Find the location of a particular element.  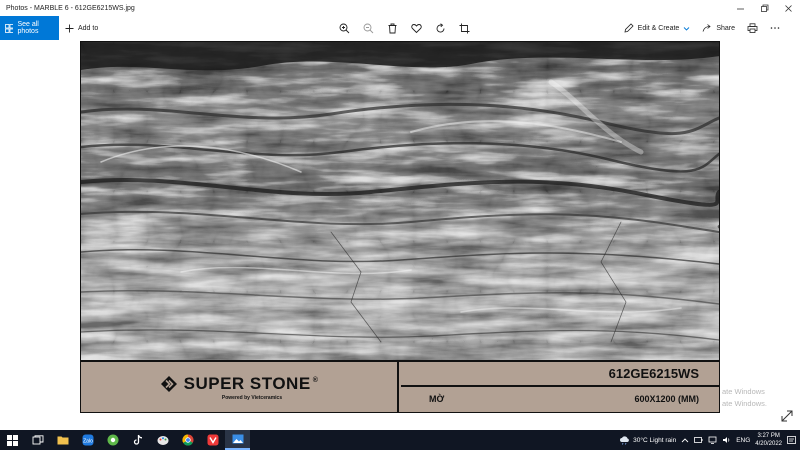

share-icon is located at coordinates (706, 28).